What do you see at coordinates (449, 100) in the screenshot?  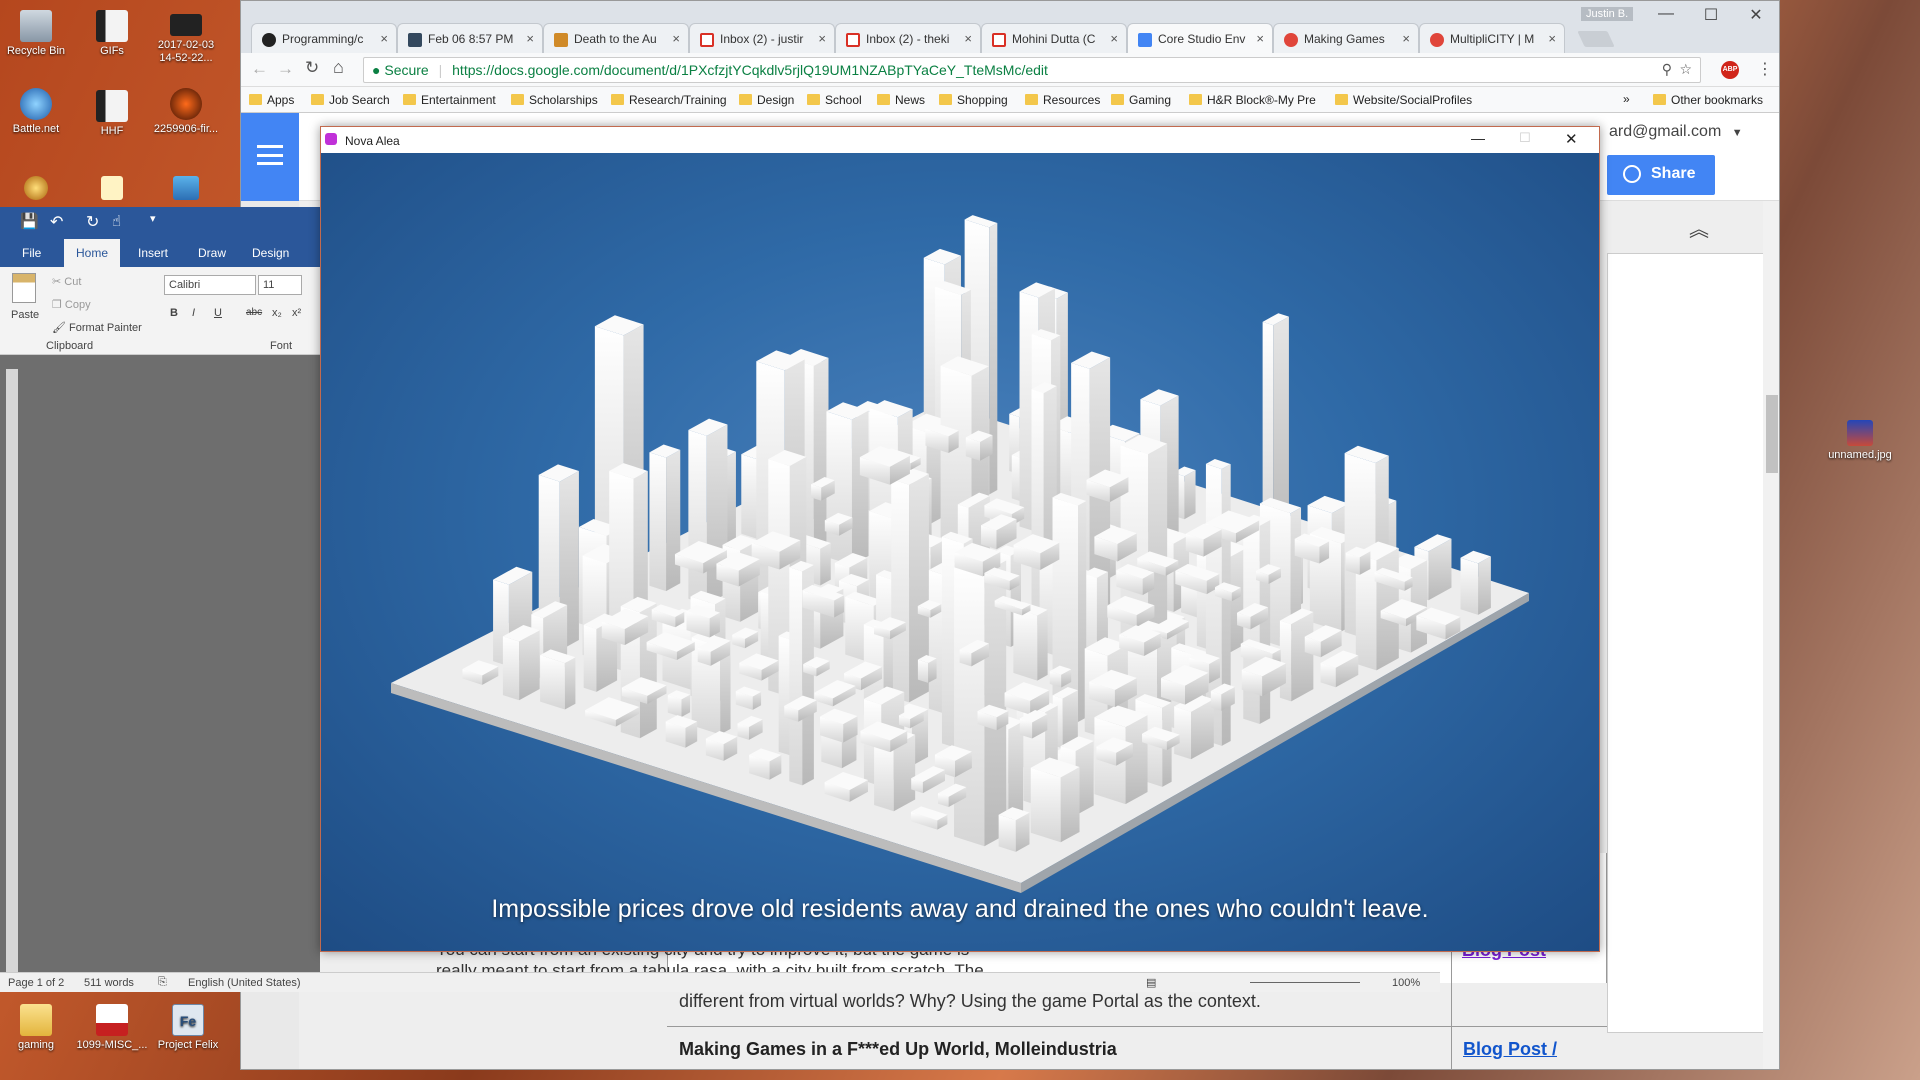 I see `bookmark-entertainment: Entertainment` at bounding box center [449, 100].